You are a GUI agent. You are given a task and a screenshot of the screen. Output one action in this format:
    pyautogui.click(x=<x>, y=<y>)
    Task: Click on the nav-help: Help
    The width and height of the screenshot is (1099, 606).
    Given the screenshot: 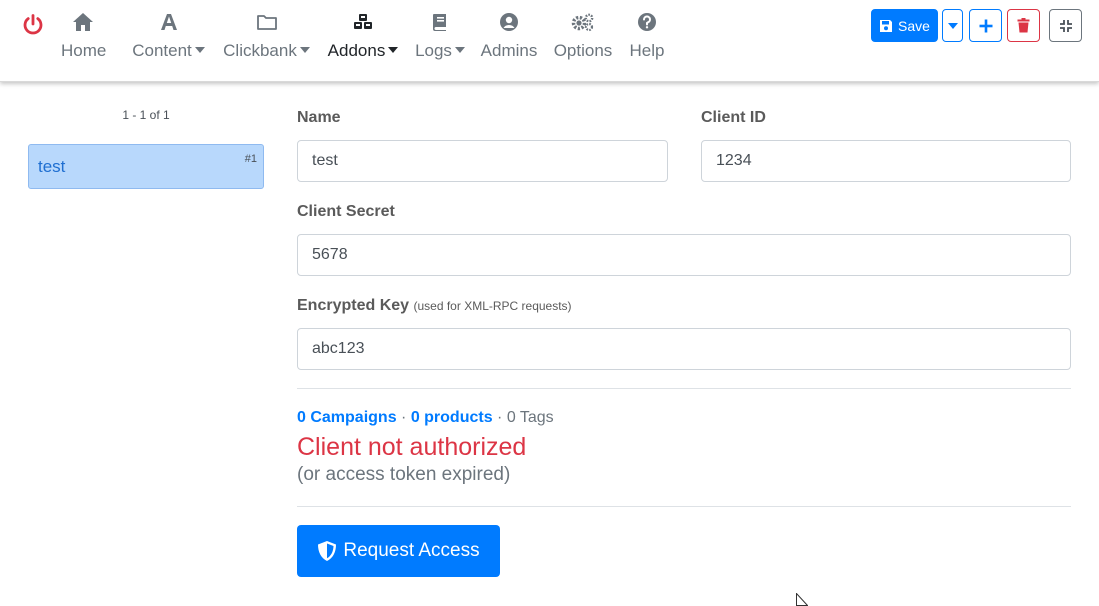 What is the action you would take?
    pyautogui.click(x=647, y=40)
    